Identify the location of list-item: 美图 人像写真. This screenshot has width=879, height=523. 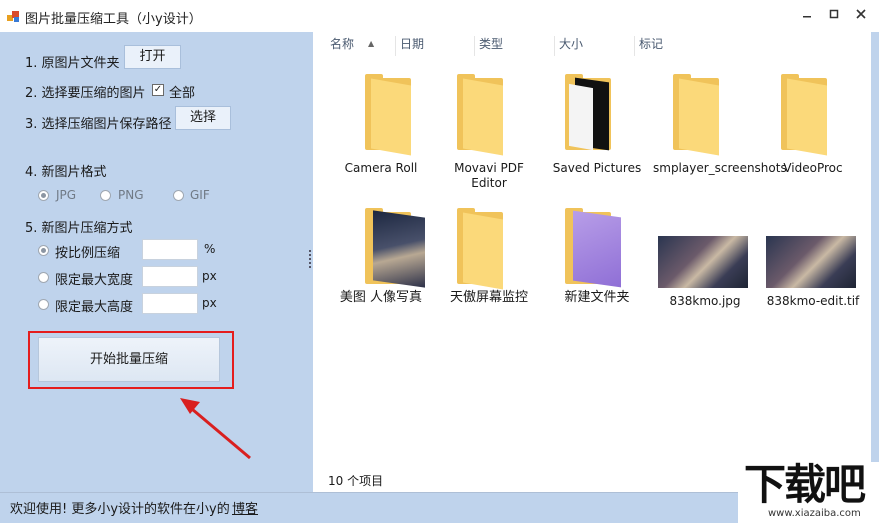
(381, 259).